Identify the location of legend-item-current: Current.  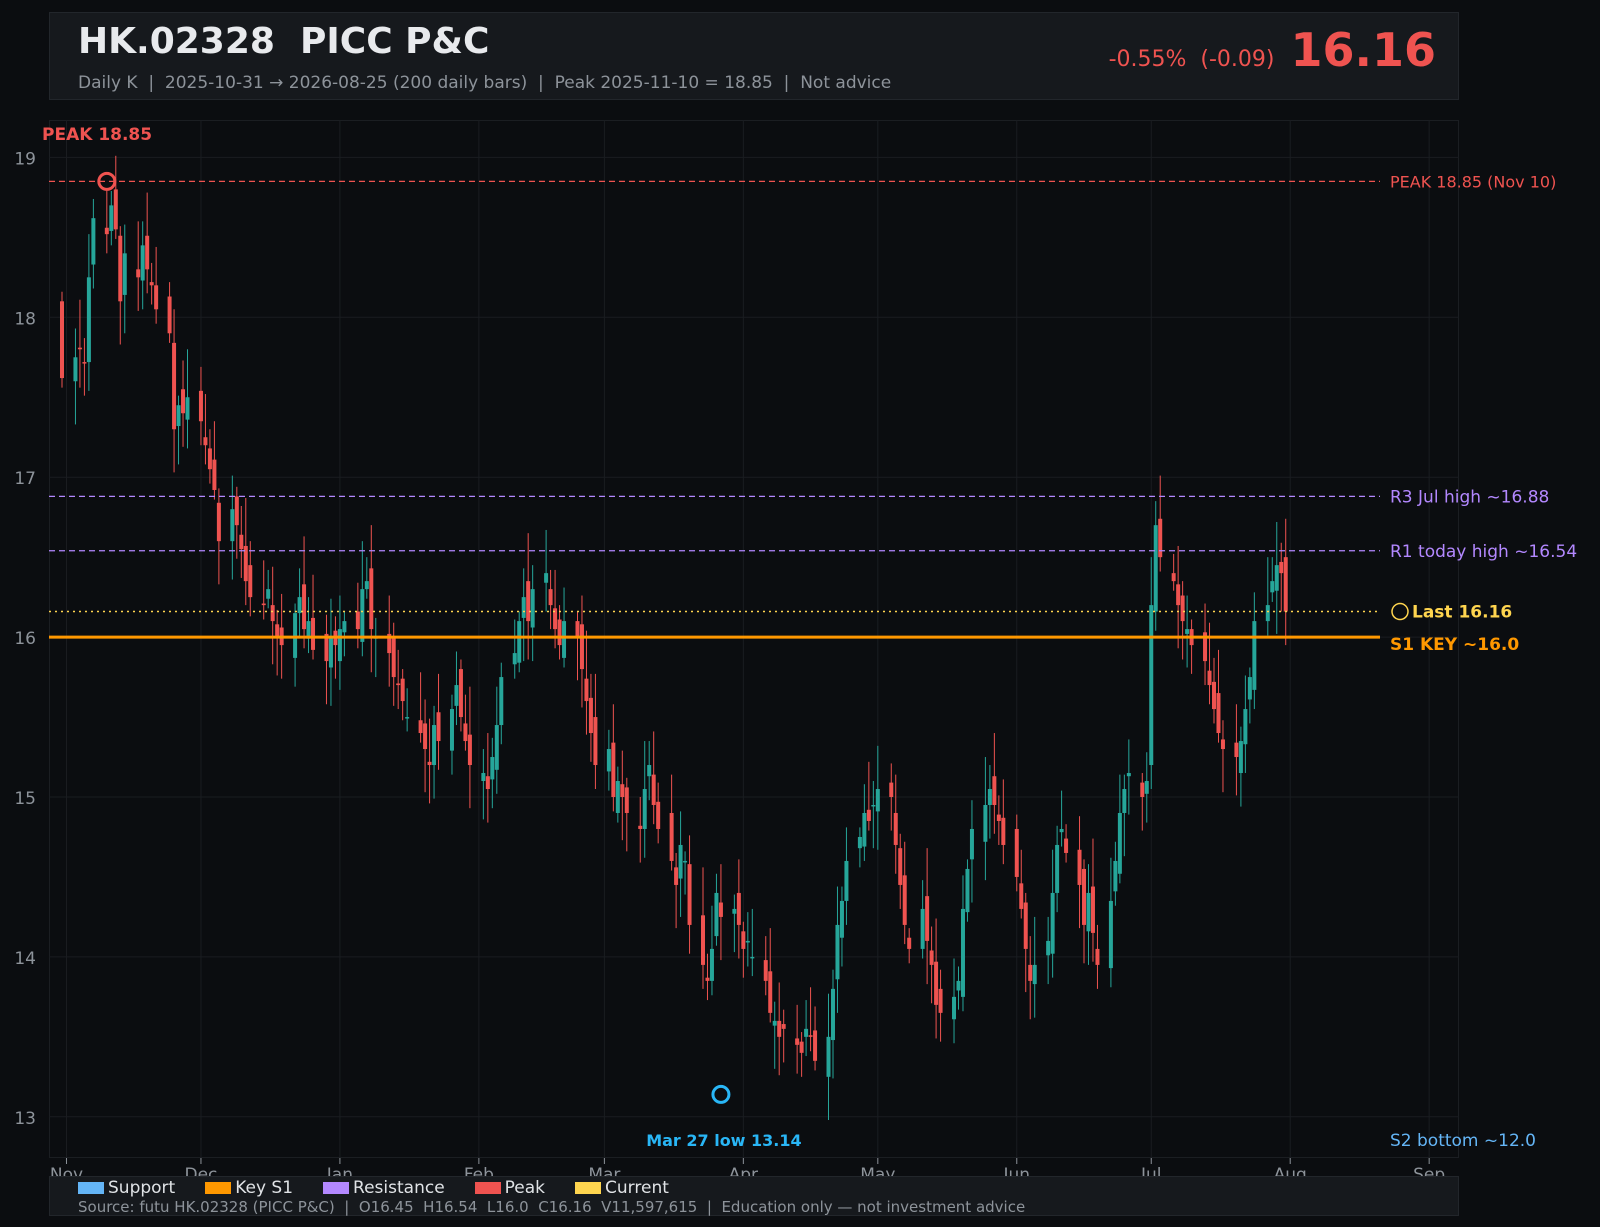
(622, 1188).